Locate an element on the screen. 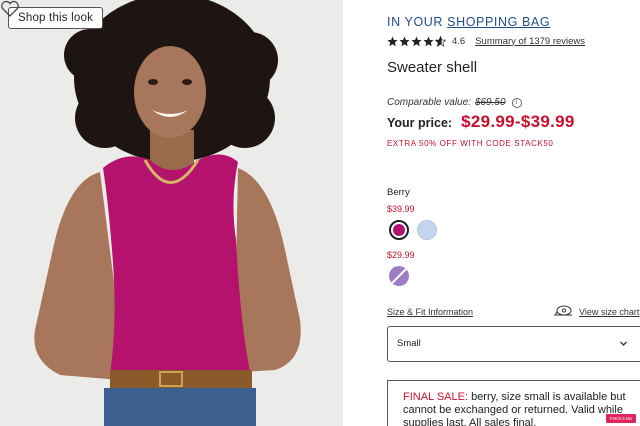 The height and width of the screenshot is (426, 640). rating-summary: 4.6 Summary of 1379 reviews is located at coordinates (486, 41).